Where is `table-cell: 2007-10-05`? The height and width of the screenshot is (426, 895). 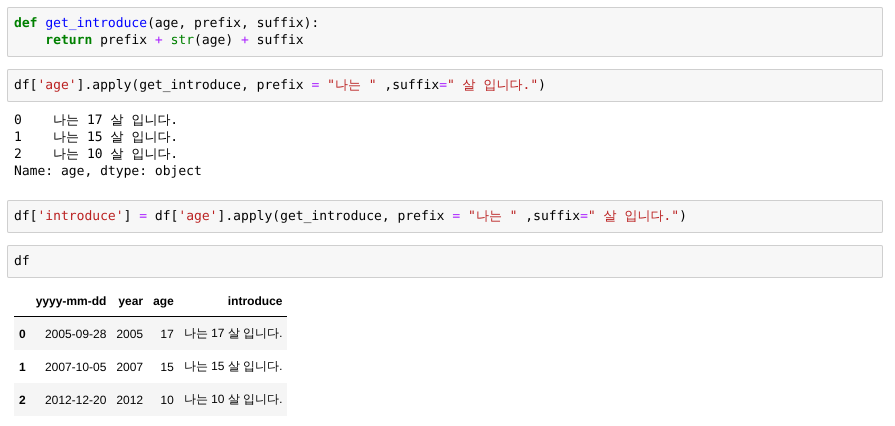 table-cell: 2007-10-05 is located at coordinates (71, 366).